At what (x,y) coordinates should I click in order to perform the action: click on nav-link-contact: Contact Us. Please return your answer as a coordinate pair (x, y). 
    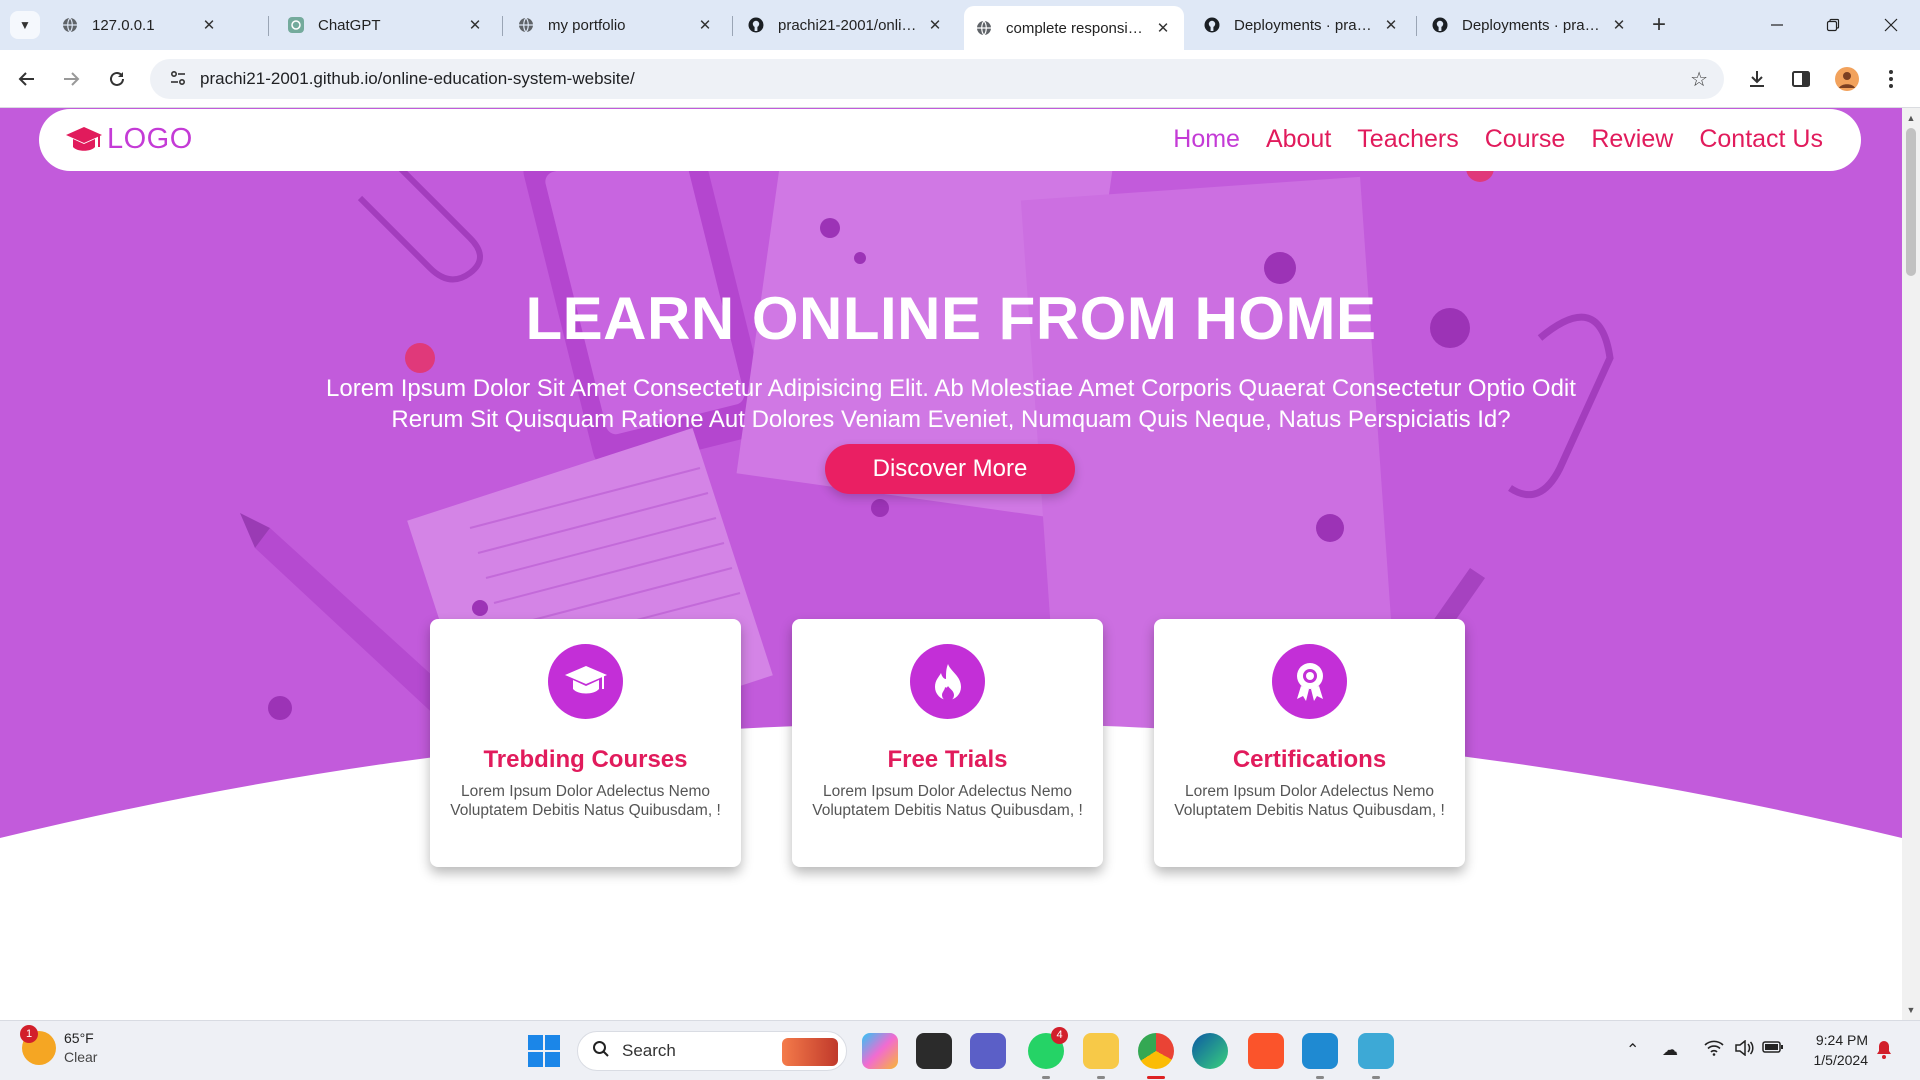
    Looking at the image, I should click on (1761, 139).